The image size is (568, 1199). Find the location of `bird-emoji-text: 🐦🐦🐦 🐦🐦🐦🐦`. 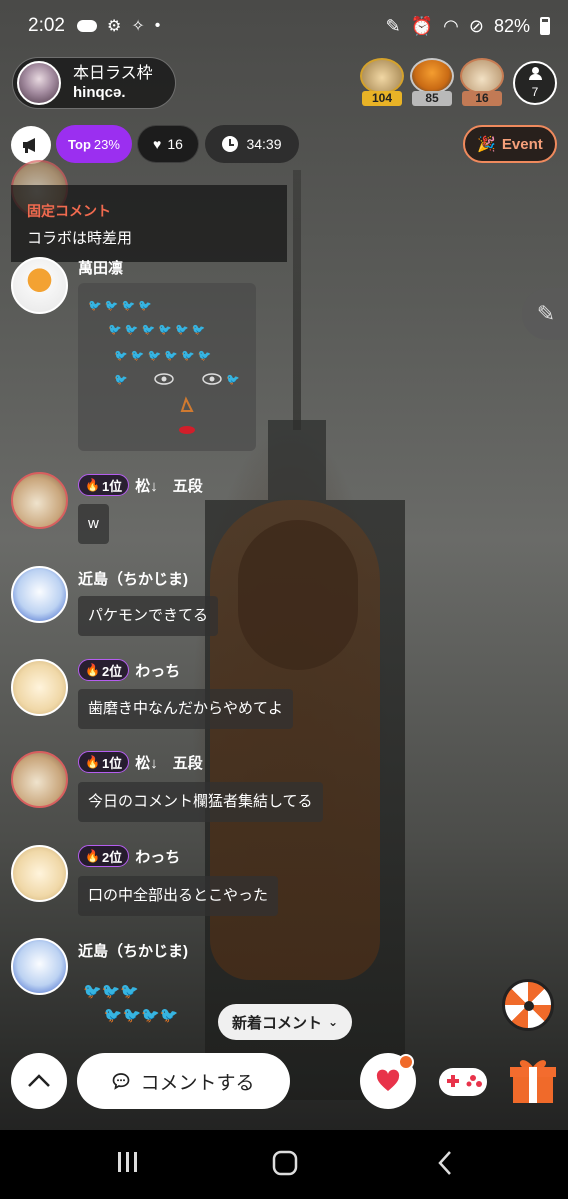

bird-emoji-text: 🐦🐦🐦 🐦🐦🐦🐦 is located at coordinates (131, 1003).